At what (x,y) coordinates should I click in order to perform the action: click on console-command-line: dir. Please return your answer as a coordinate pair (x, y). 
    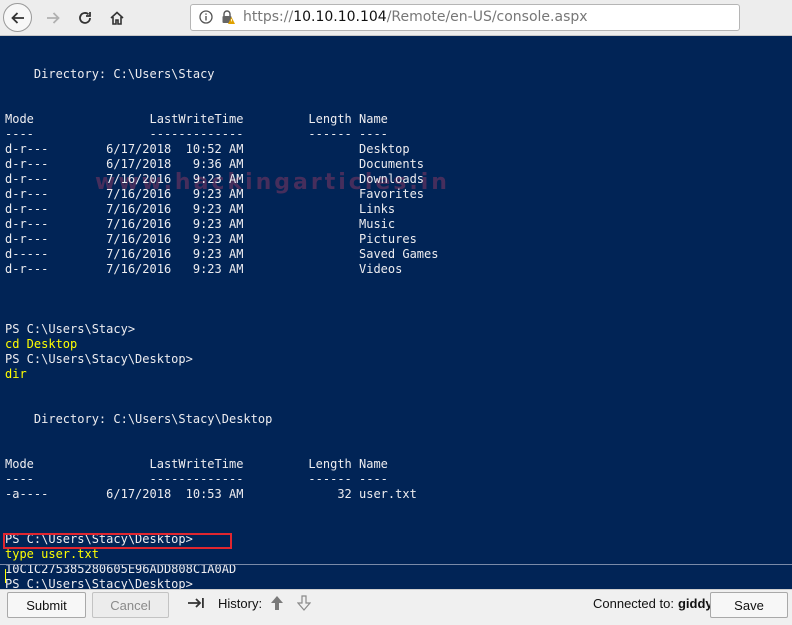
    Looking at the image, I should click on (16, 374).